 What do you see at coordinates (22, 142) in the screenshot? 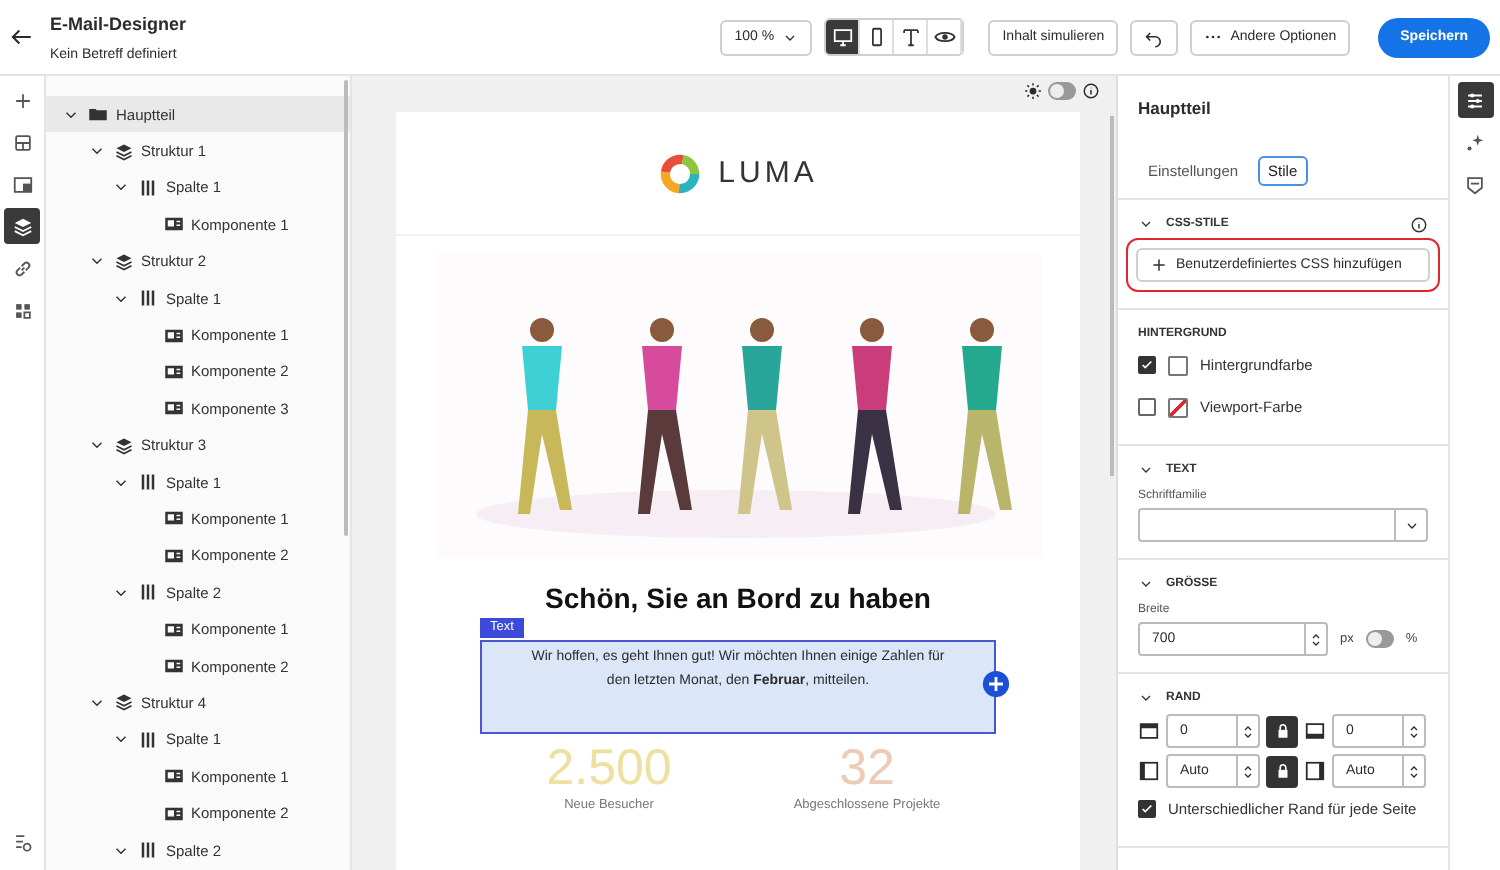
I see `layout-icon` at bounding box center [22, 142].